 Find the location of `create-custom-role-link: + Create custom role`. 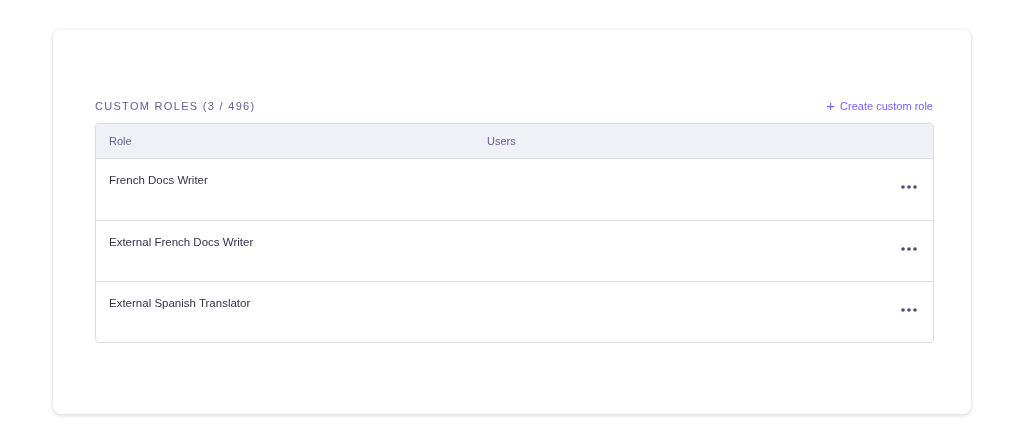

create-custom-role-link: + Create custom role is located at coordinates (879, 105).